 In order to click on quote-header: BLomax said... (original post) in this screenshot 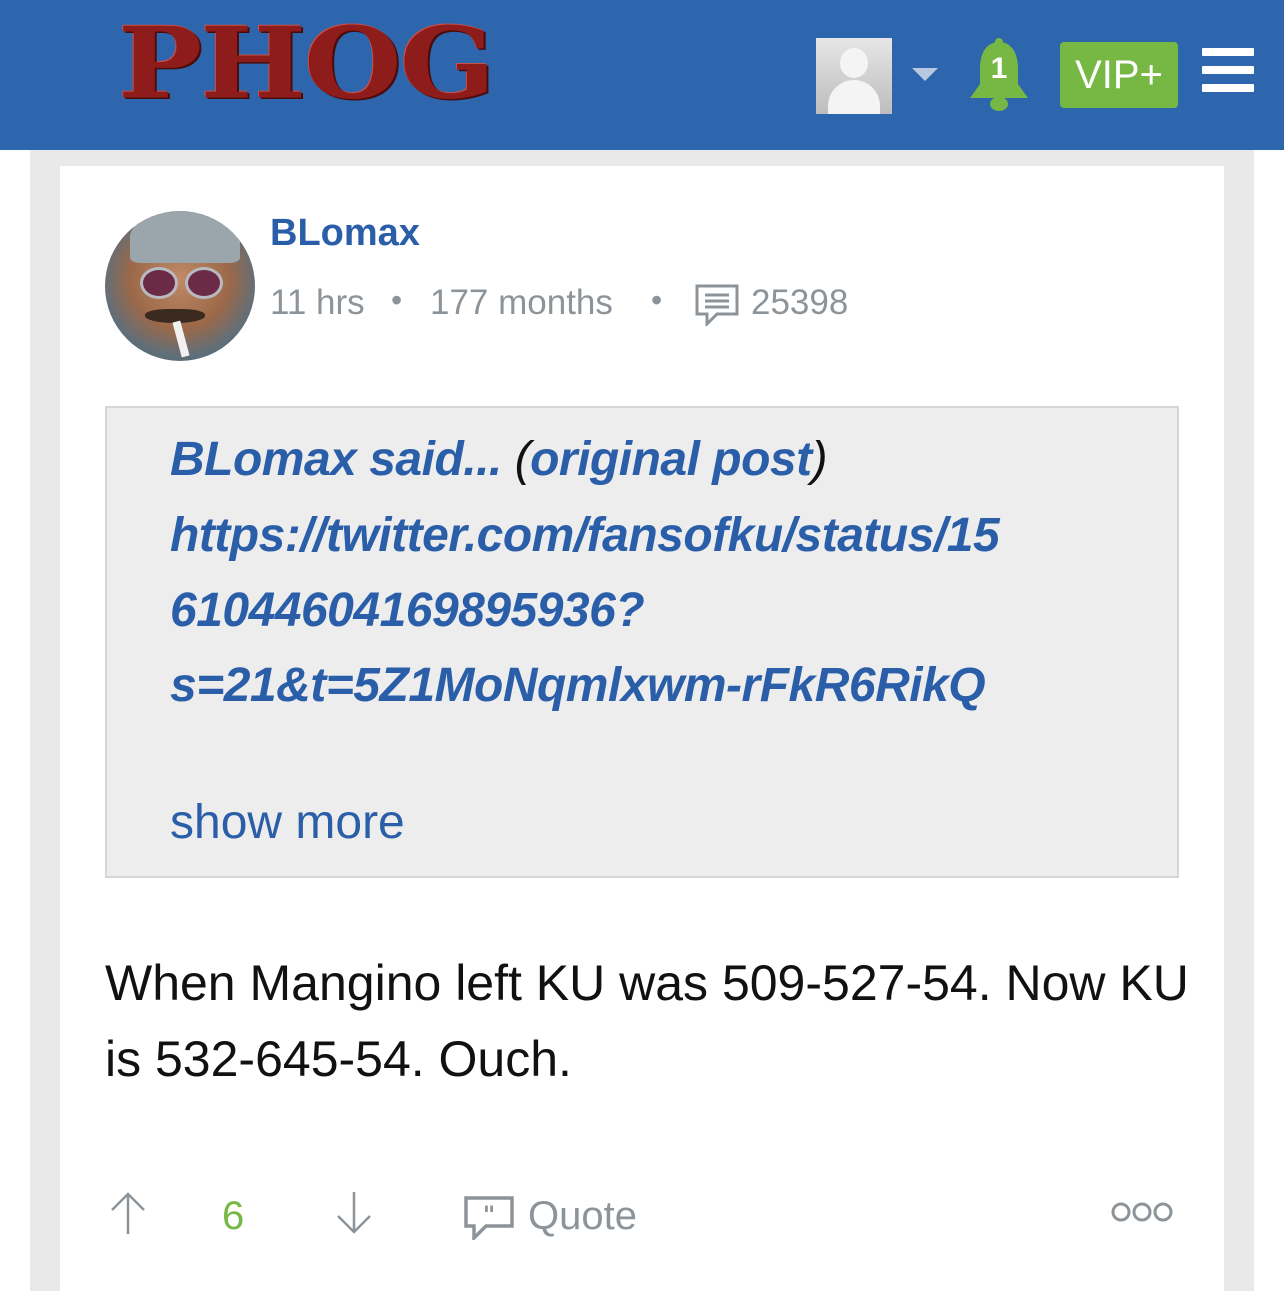, I will do `click(499, 459)`.